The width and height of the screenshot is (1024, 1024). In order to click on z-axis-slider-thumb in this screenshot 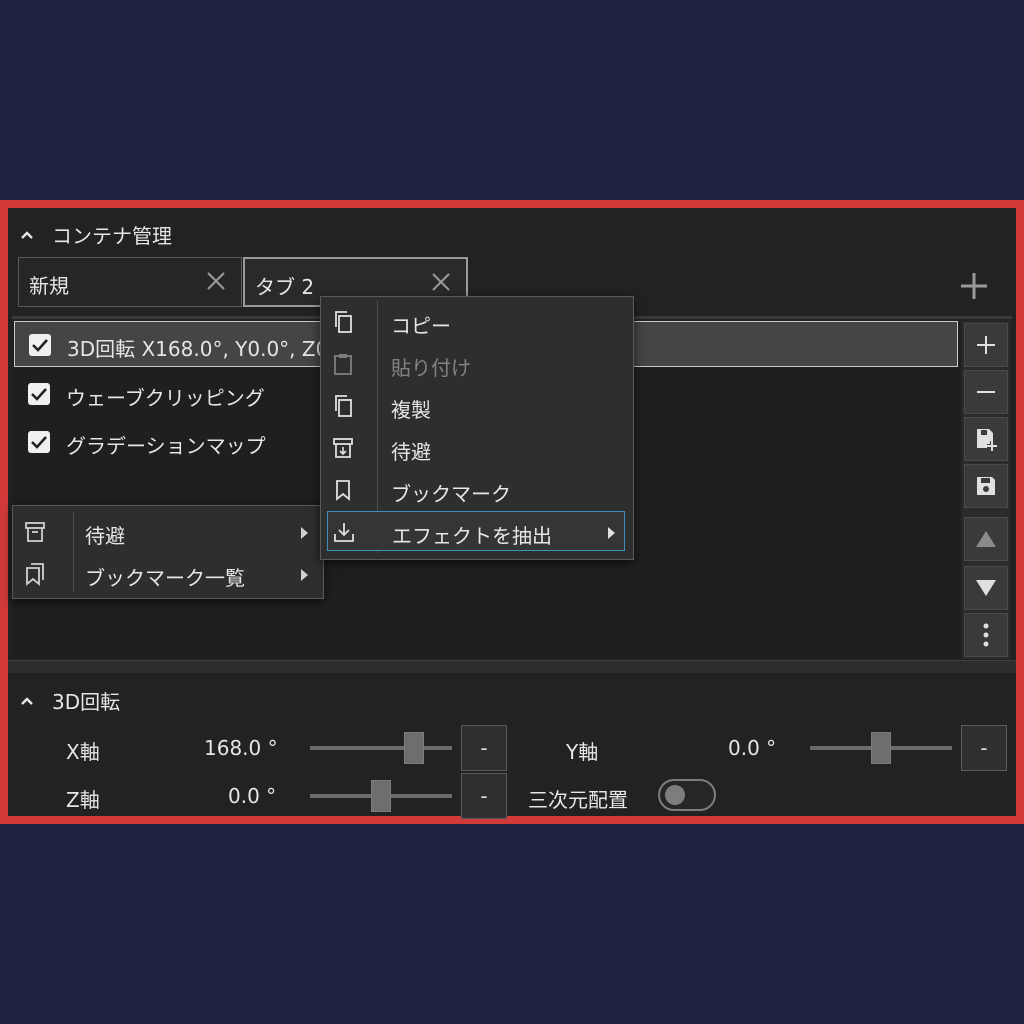, I will do `click(381, 796)`.